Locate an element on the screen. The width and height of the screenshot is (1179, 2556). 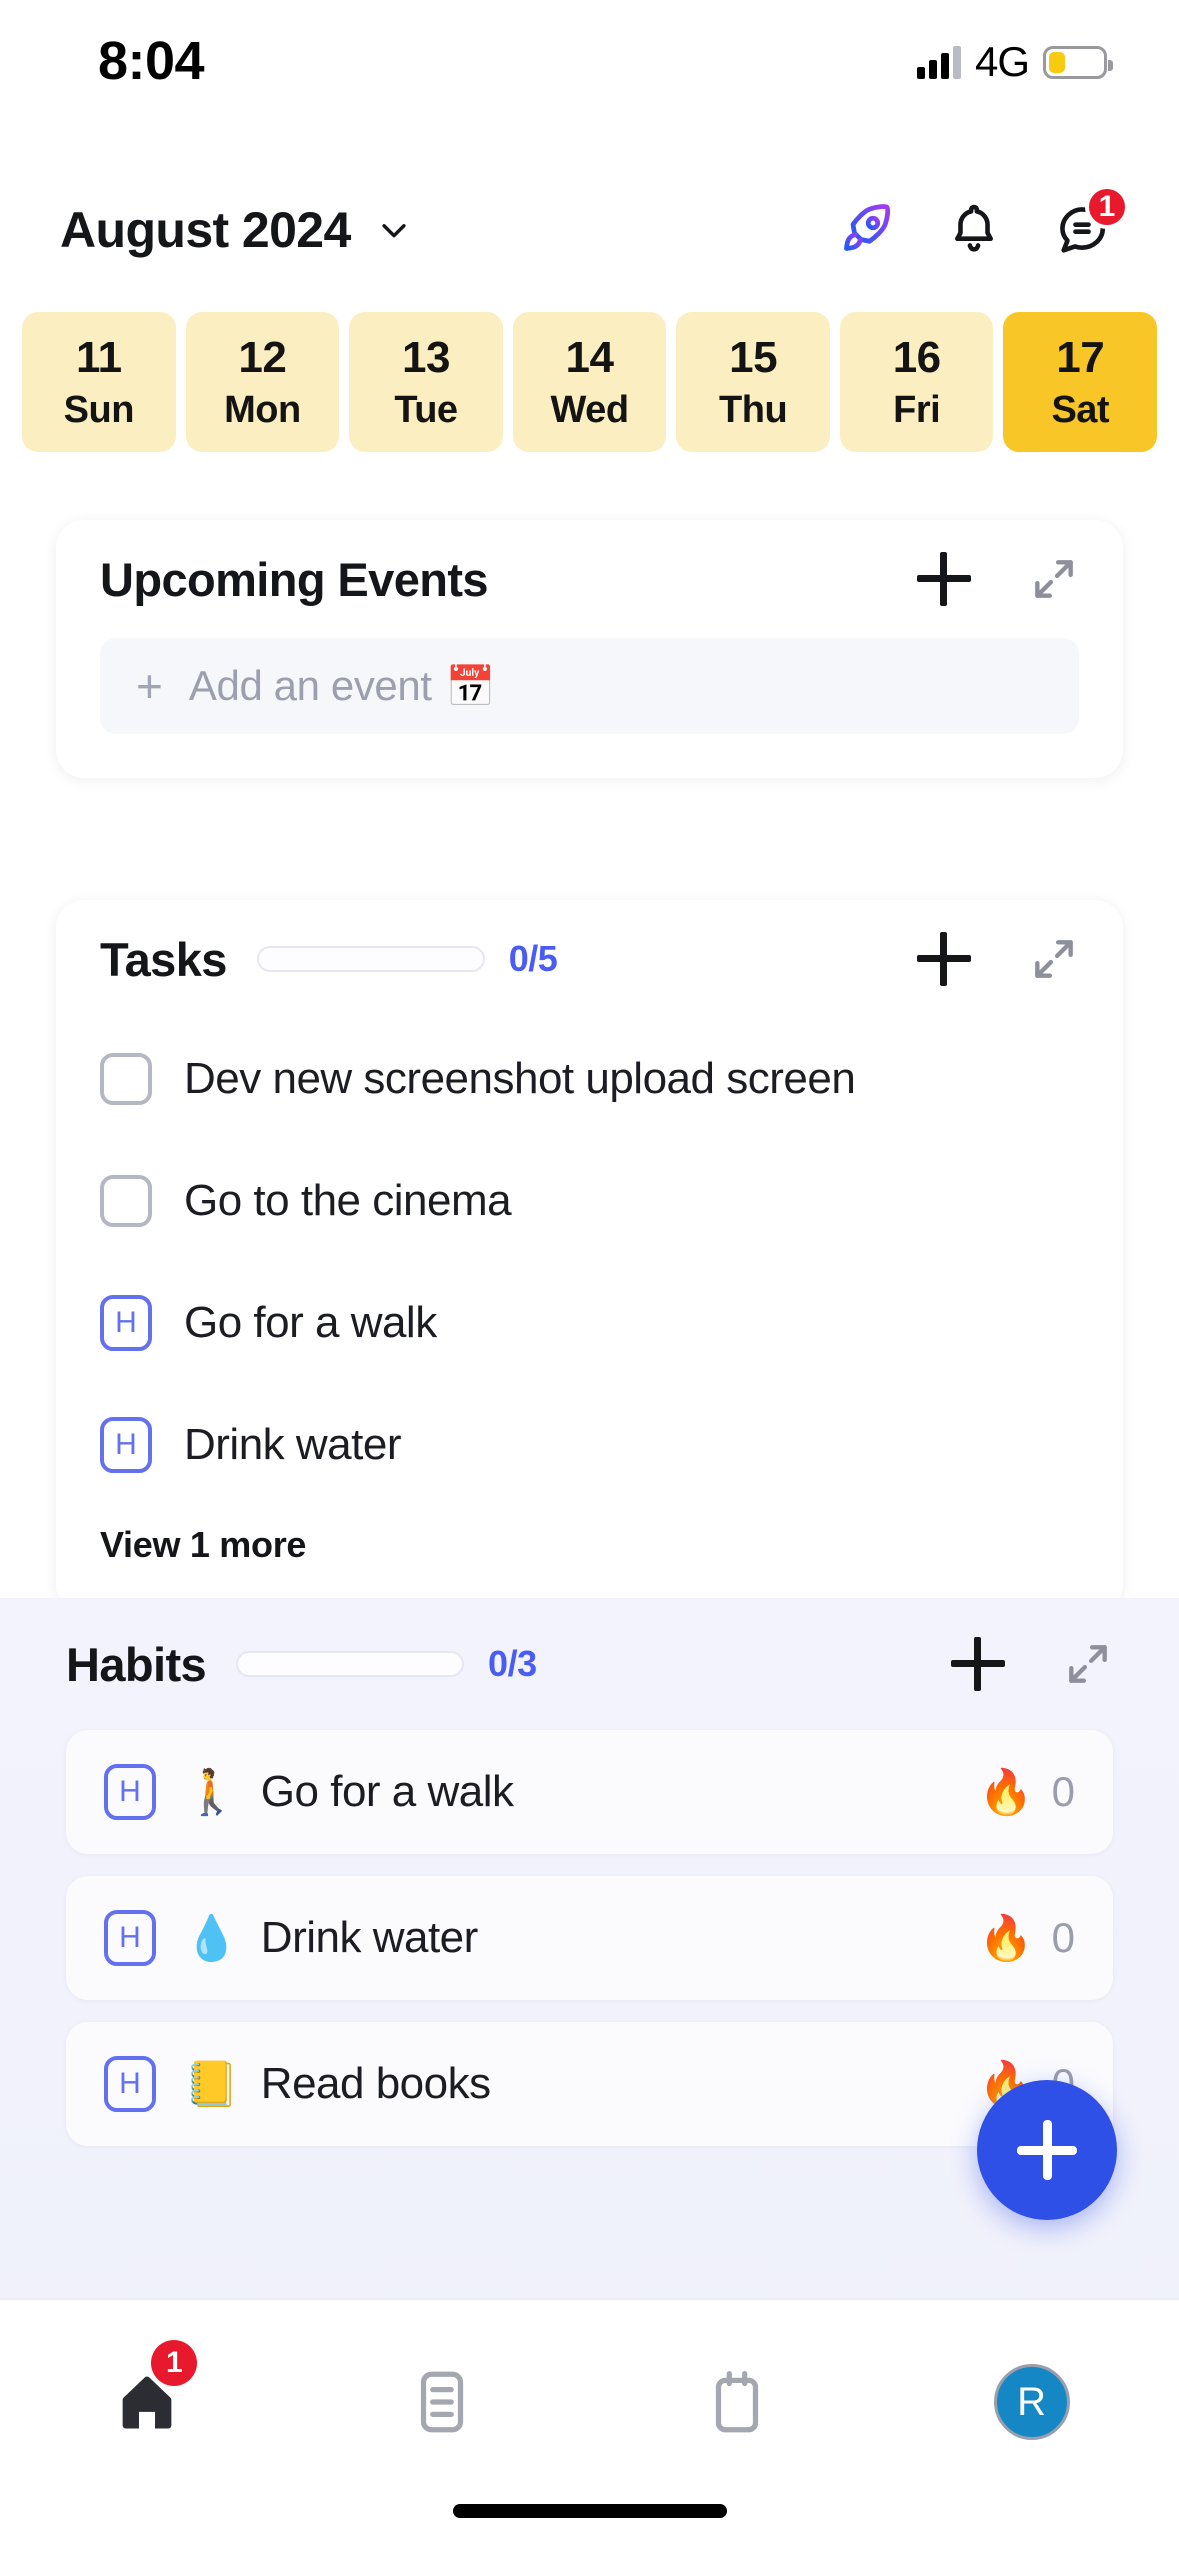
header-actions: 1 is located at coordinates (982, 223).